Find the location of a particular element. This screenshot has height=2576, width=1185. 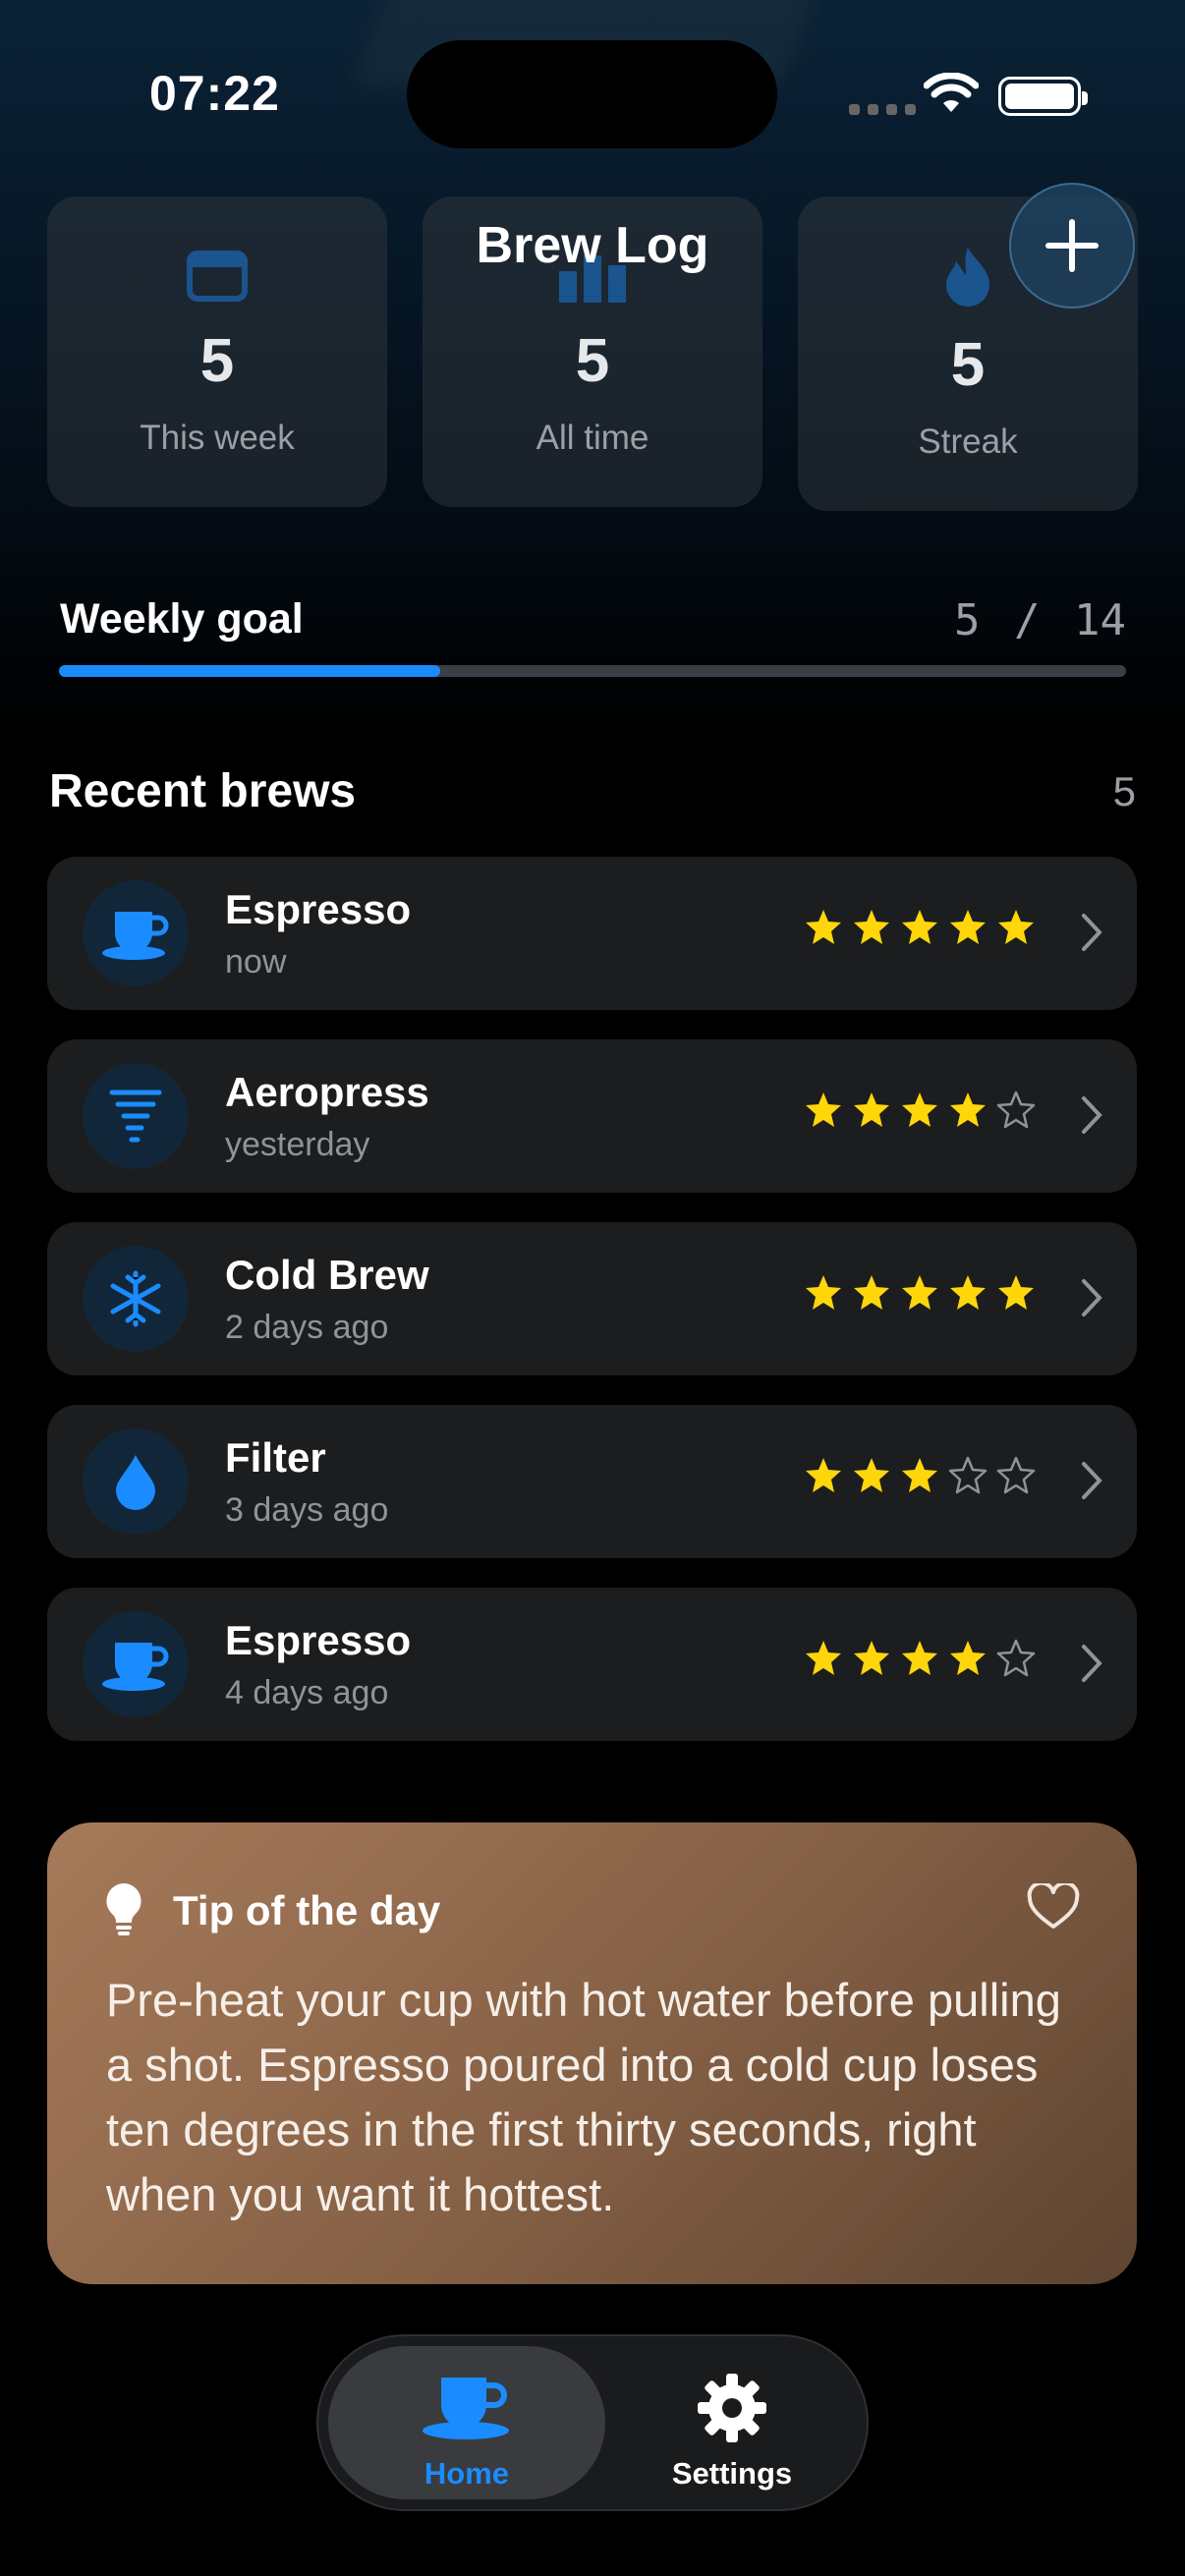

brew-name: Filter is located at coordinates (276, 1457).